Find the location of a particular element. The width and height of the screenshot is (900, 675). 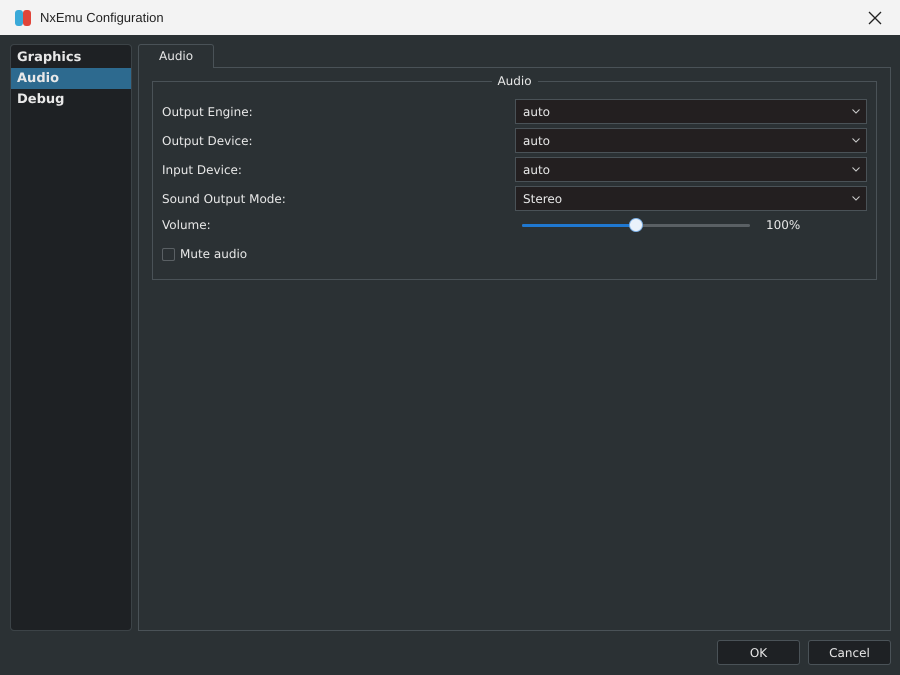

tab: Audio is located at coordinates (176, 56).